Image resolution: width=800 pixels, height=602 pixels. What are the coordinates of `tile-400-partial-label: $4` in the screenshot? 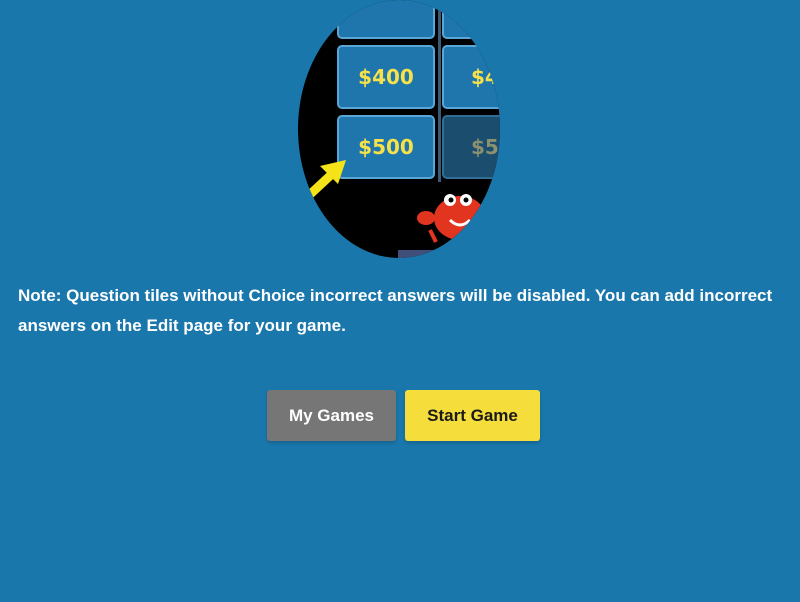 It's located at (485, 77).